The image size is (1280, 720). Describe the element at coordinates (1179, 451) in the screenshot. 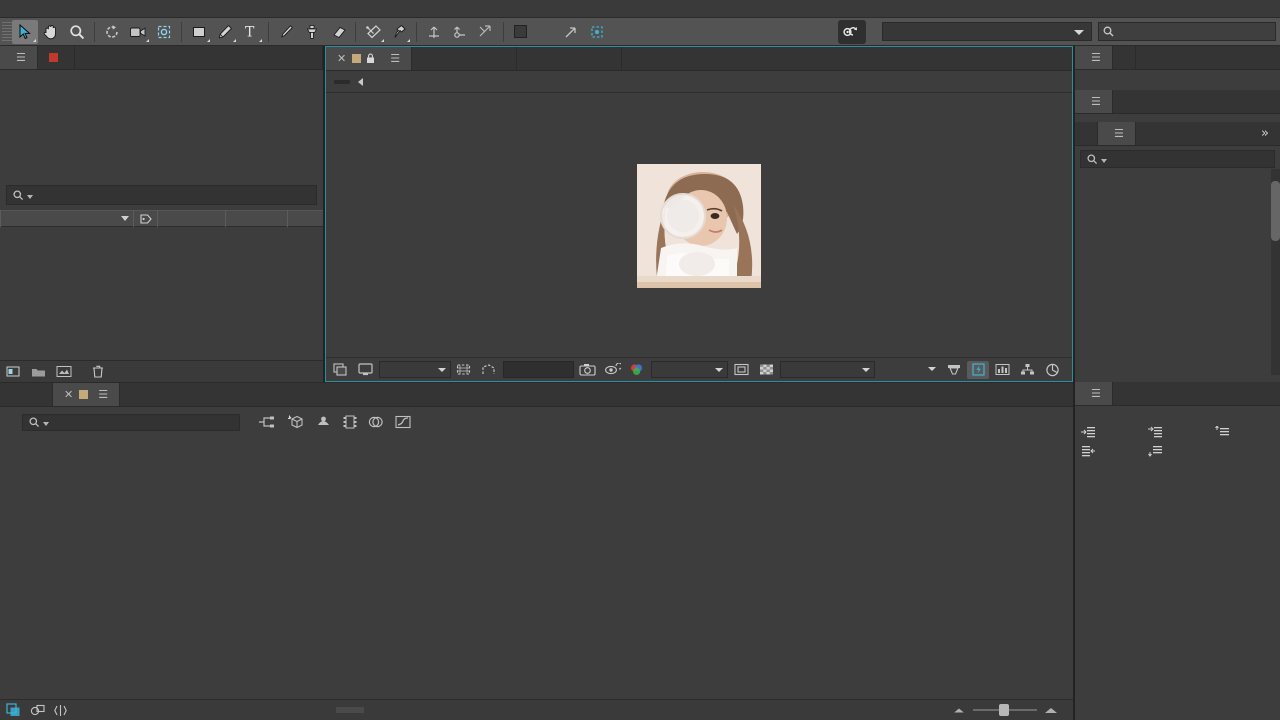

I see `space-after-field` at that location.